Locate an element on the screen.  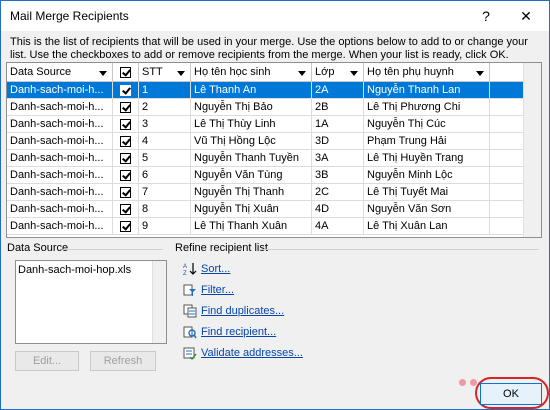
refresh-button: Refresh is located at coordinates (123, 361).